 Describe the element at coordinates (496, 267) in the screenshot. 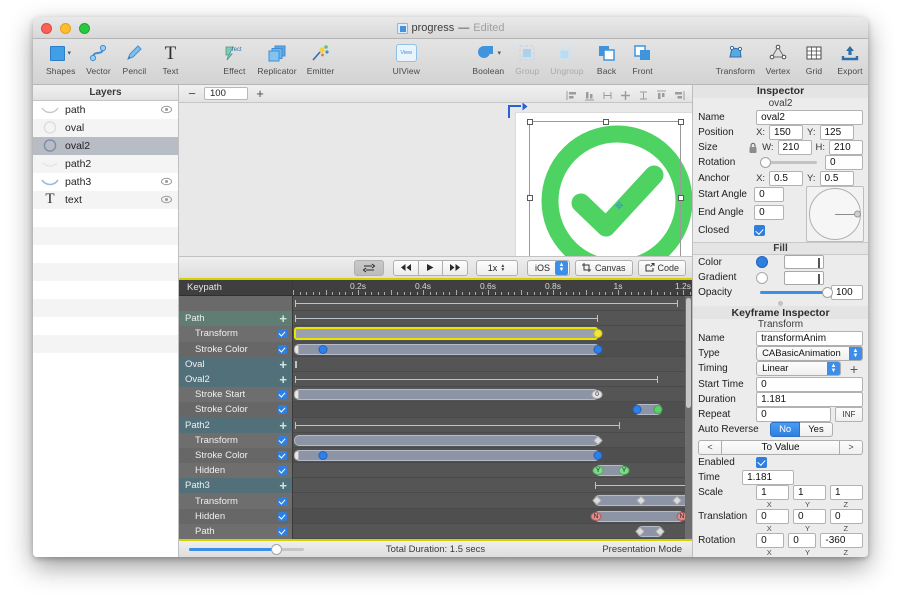

I see `playback-speed-stepper: 1x ▲ ▼` at that location.